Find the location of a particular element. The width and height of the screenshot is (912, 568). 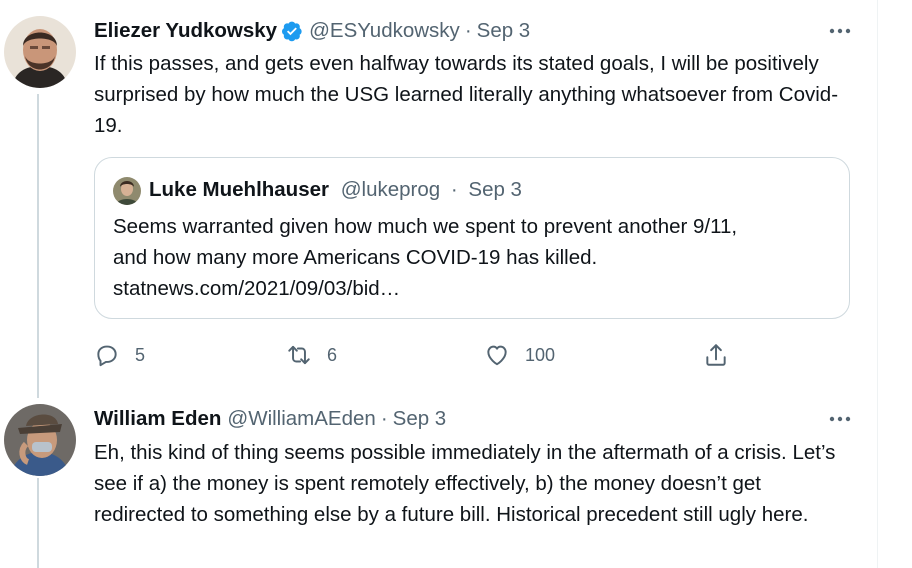

author-name: William Eden is located at coordinates (157, 419).